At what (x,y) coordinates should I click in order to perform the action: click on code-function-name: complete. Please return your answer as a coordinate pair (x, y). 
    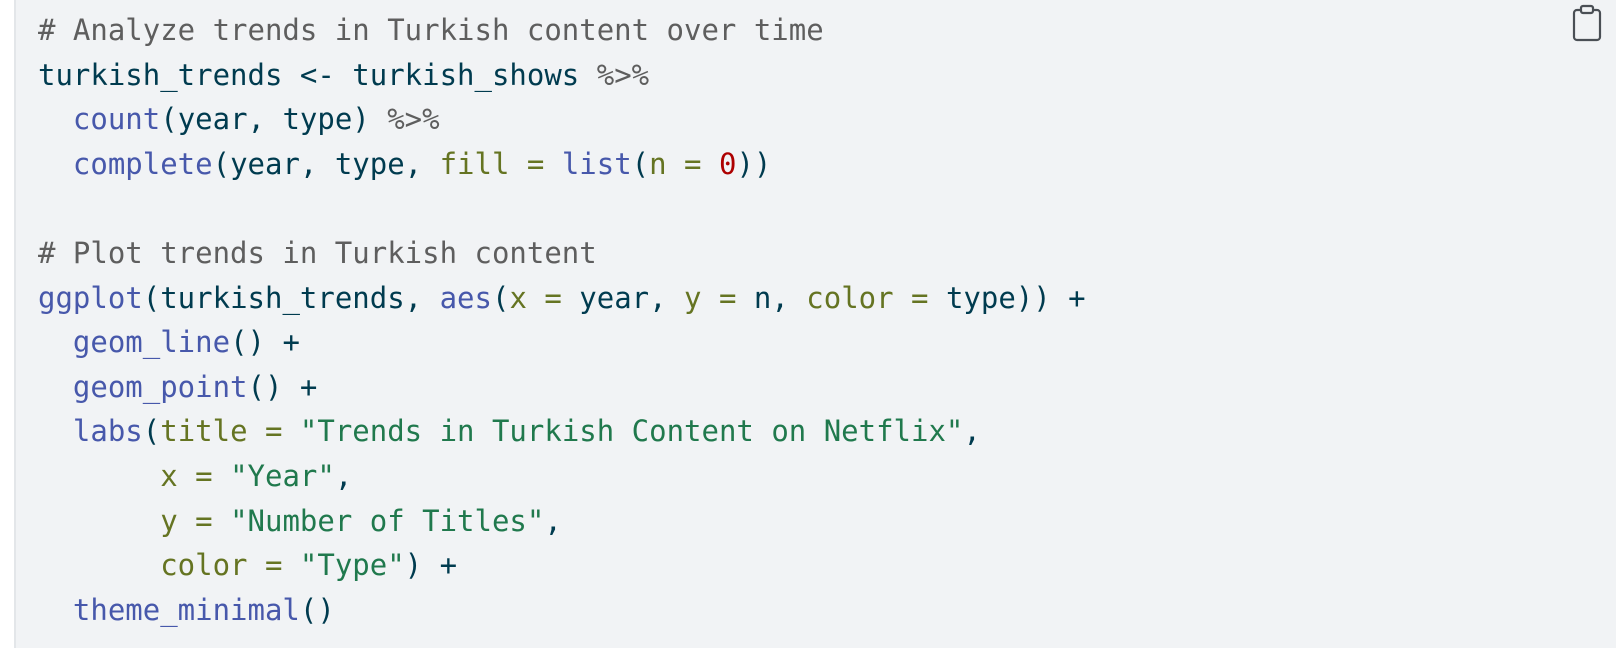
    Looking at the image, I should click on (142, 163).